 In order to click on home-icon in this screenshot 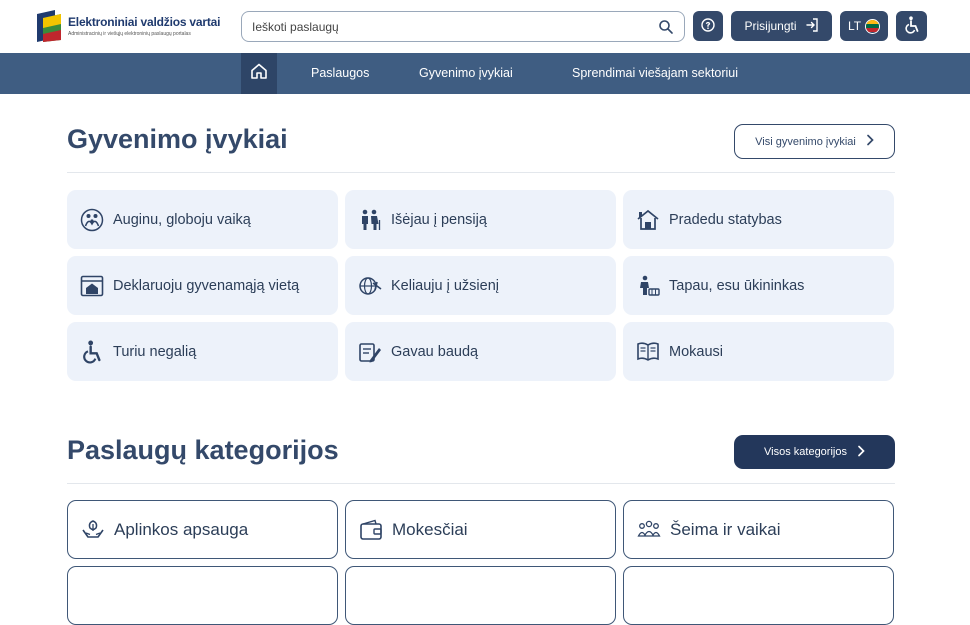, I will do `click(259, 73)`.